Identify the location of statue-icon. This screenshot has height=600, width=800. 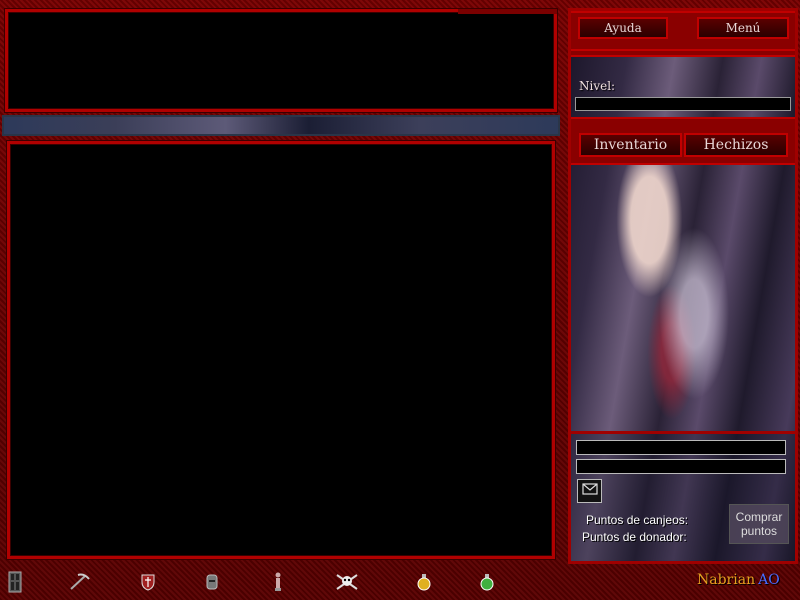
(278, 582).